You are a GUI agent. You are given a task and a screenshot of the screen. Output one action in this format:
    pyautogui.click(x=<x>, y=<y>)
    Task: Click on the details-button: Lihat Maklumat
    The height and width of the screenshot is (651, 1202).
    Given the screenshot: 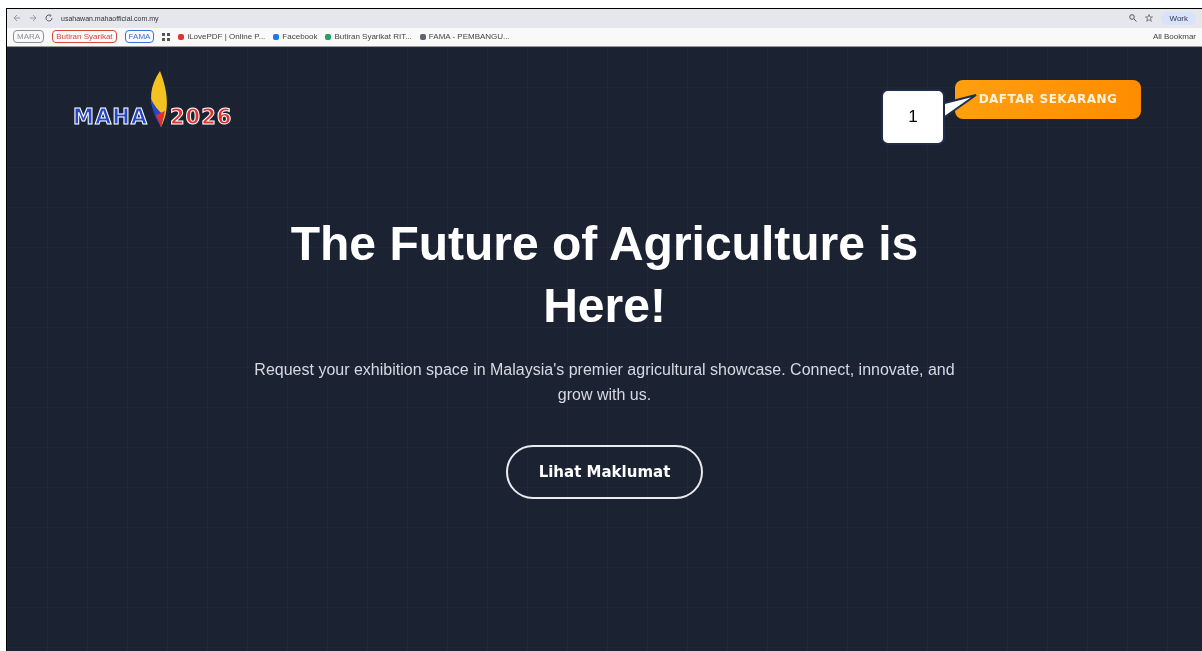 What is the action you would take?
    pyautogui.click(x=604, y=472)
    